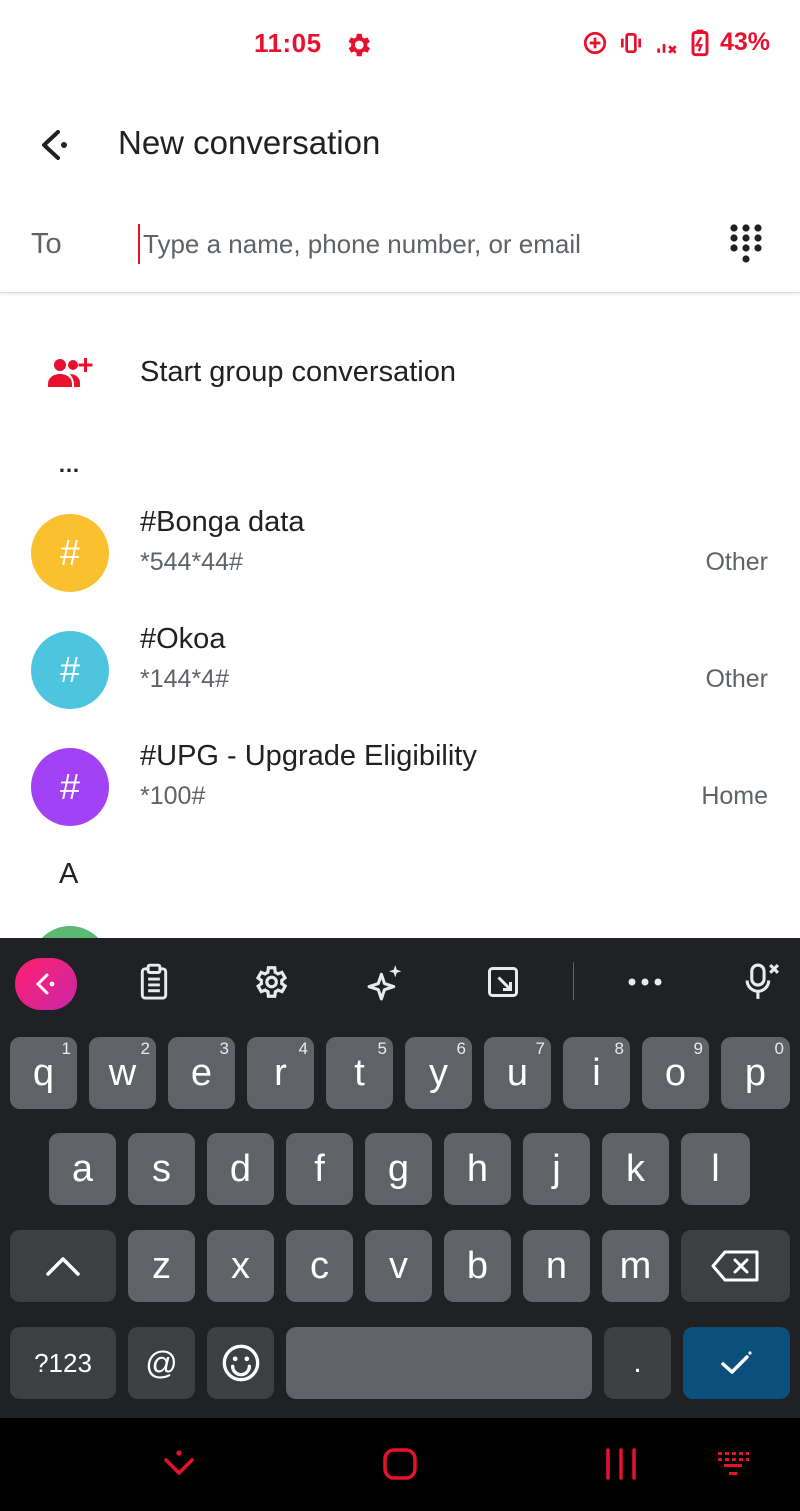 Image resolution: width=800 pixels, height=1511 pixels. Describe the element at coordinates (676, 42) in the screenshot. I see `system-icons: 43%` at that location.